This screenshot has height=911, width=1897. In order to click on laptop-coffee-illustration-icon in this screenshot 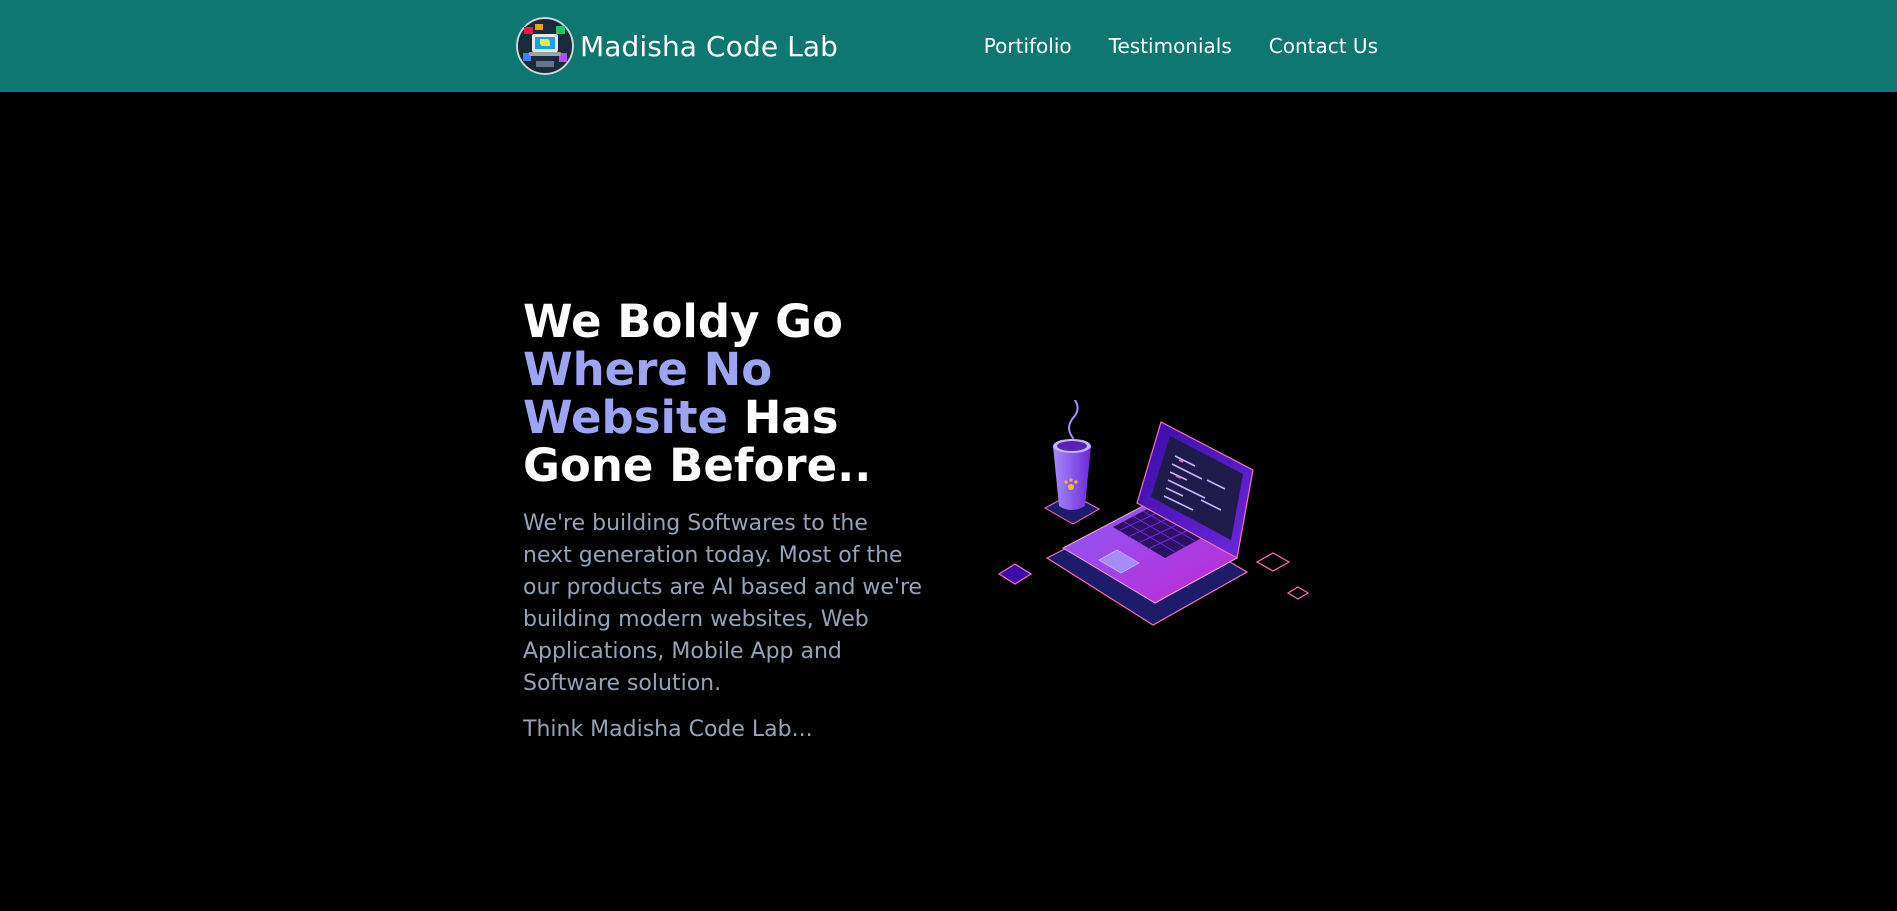, I will do `click(1155, 519)`.